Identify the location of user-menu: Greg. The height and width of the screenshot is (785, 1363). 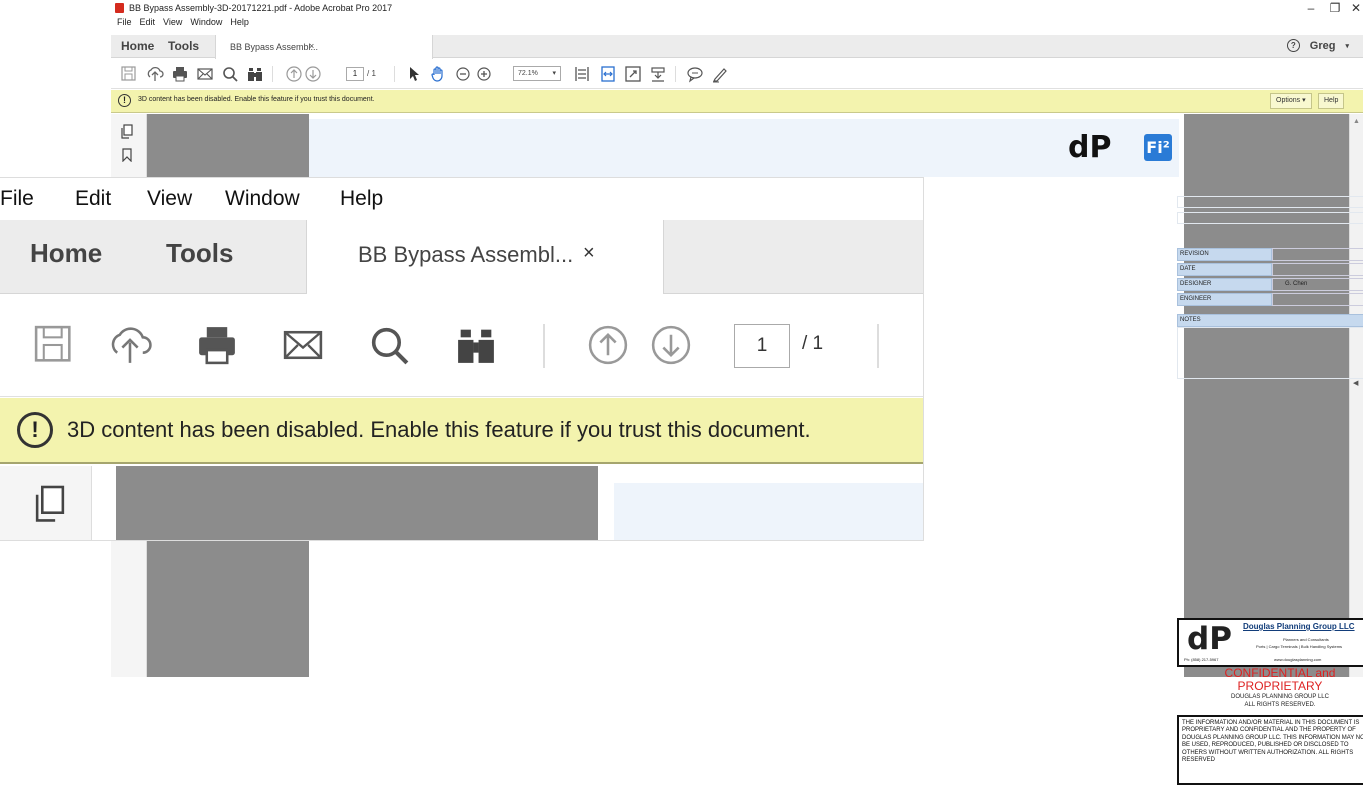
(1323, 46).